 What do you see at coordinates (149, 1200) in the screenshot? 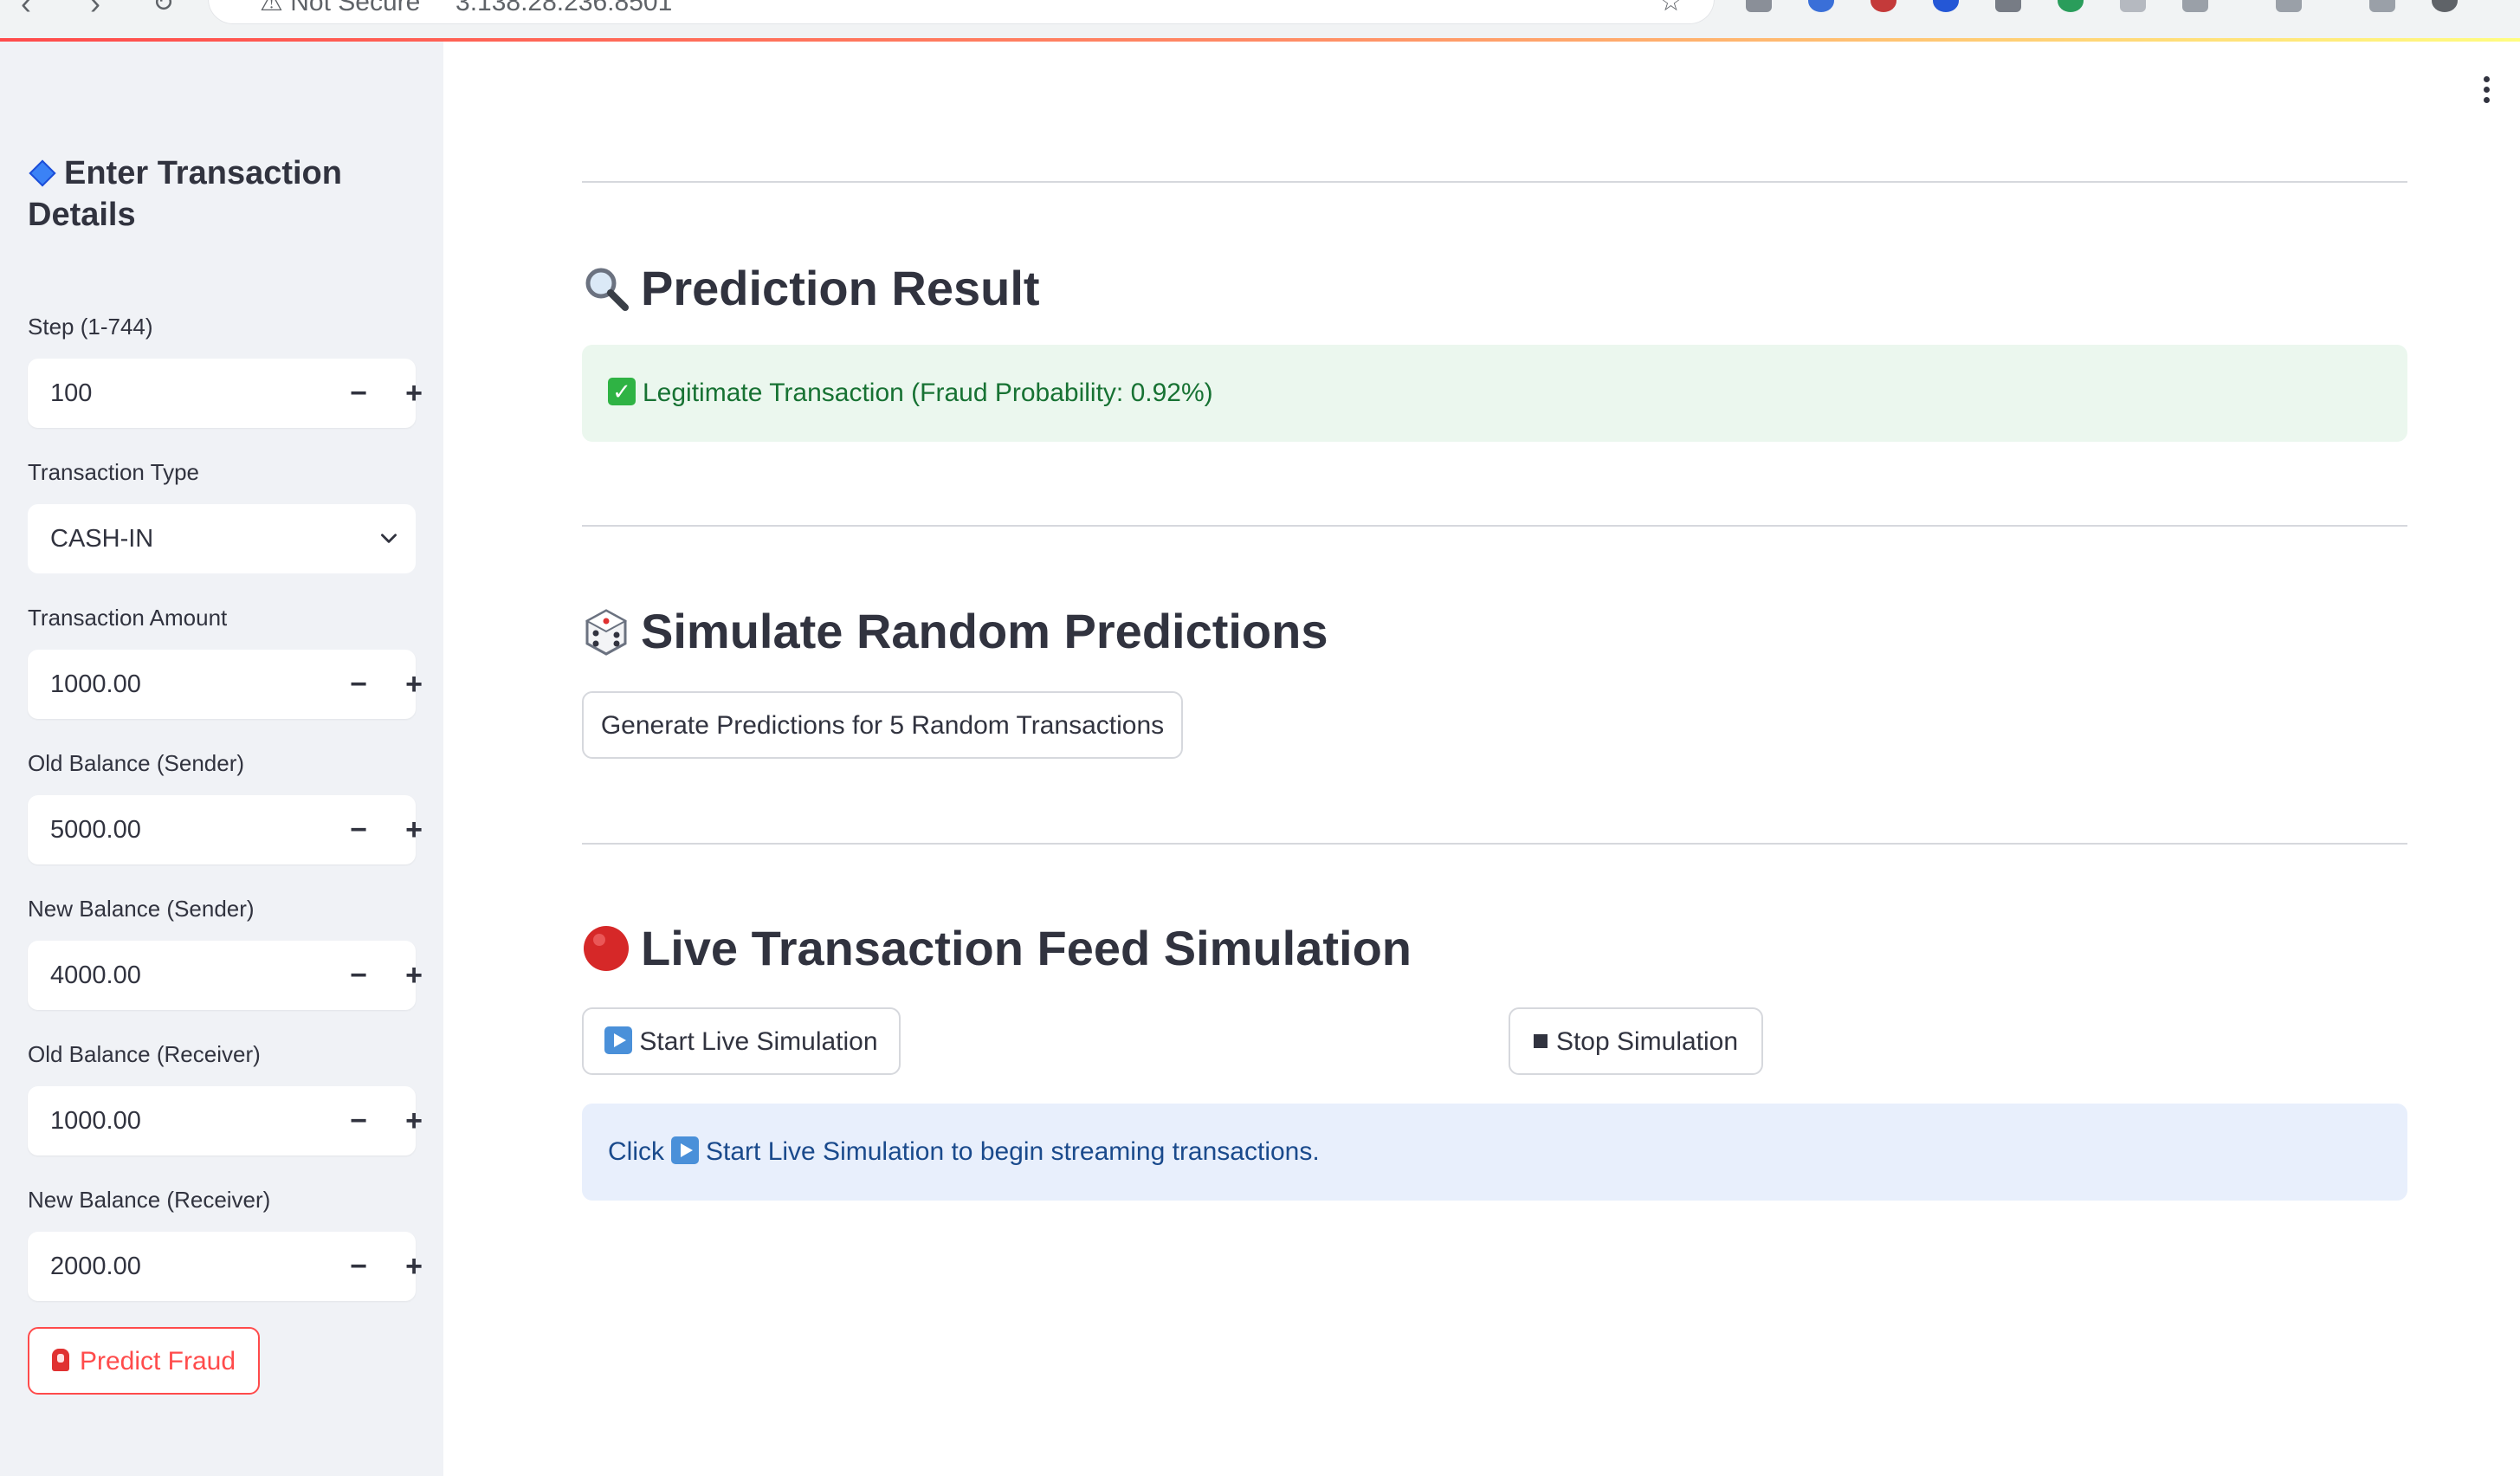
I see `field-label: New Balance (Receiver)` at bounding box center [149, 1200].